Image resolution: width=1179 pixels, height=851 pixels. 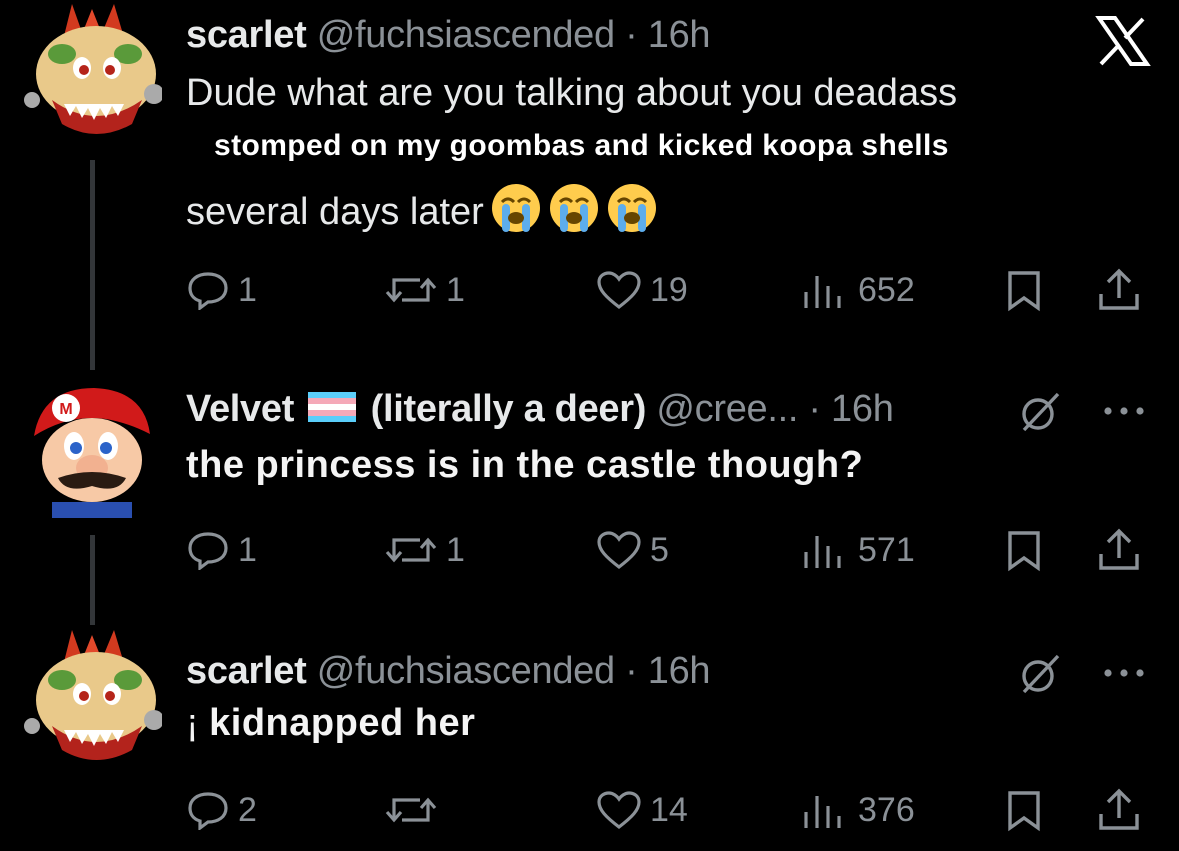 I want to click on tweet-text-line: several days later, so click(x=335, y=212).